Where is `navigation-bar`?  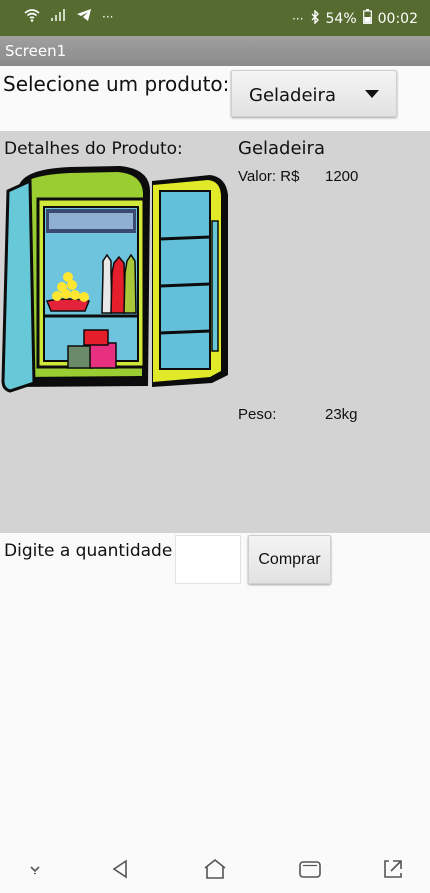 navigation-bar is located at coordinates (215, 869).